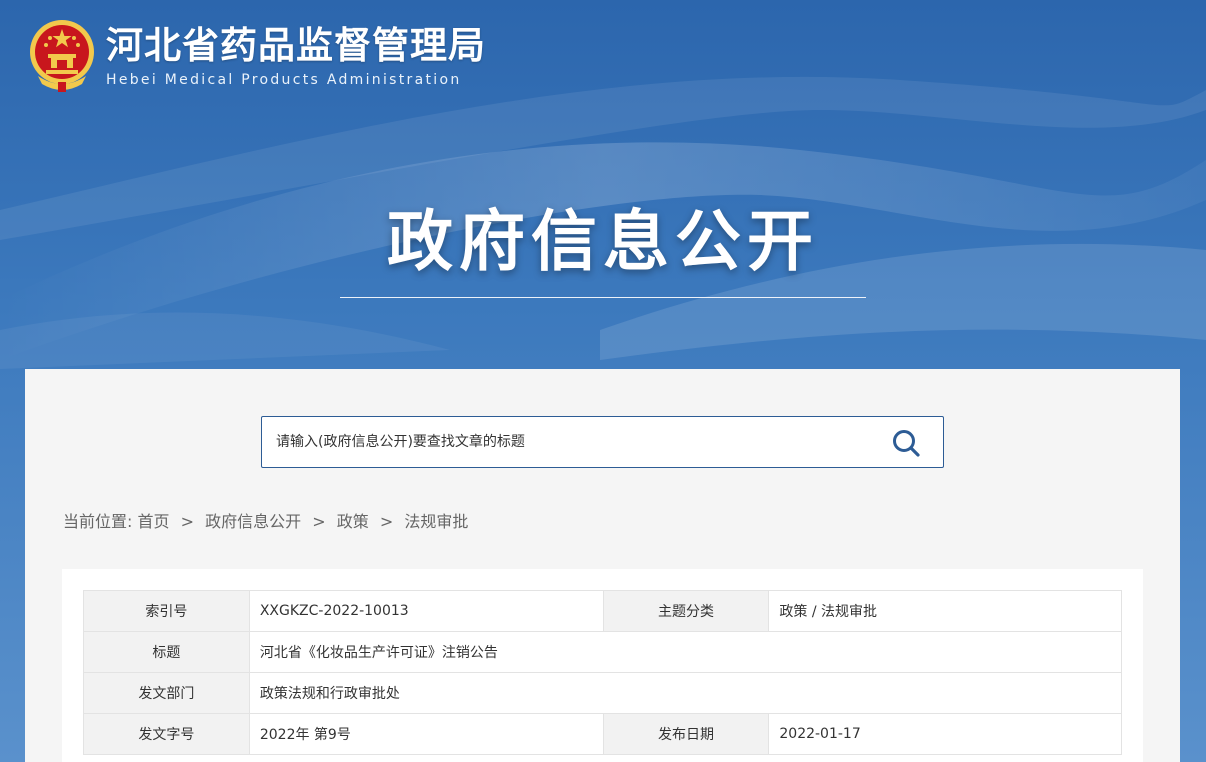 This screenshot has height=762, width=1206. What do you see at coordinates (686, 611) in the screenshot?
I see `topic-label: 主题分类` at bounding box center [686, 611].